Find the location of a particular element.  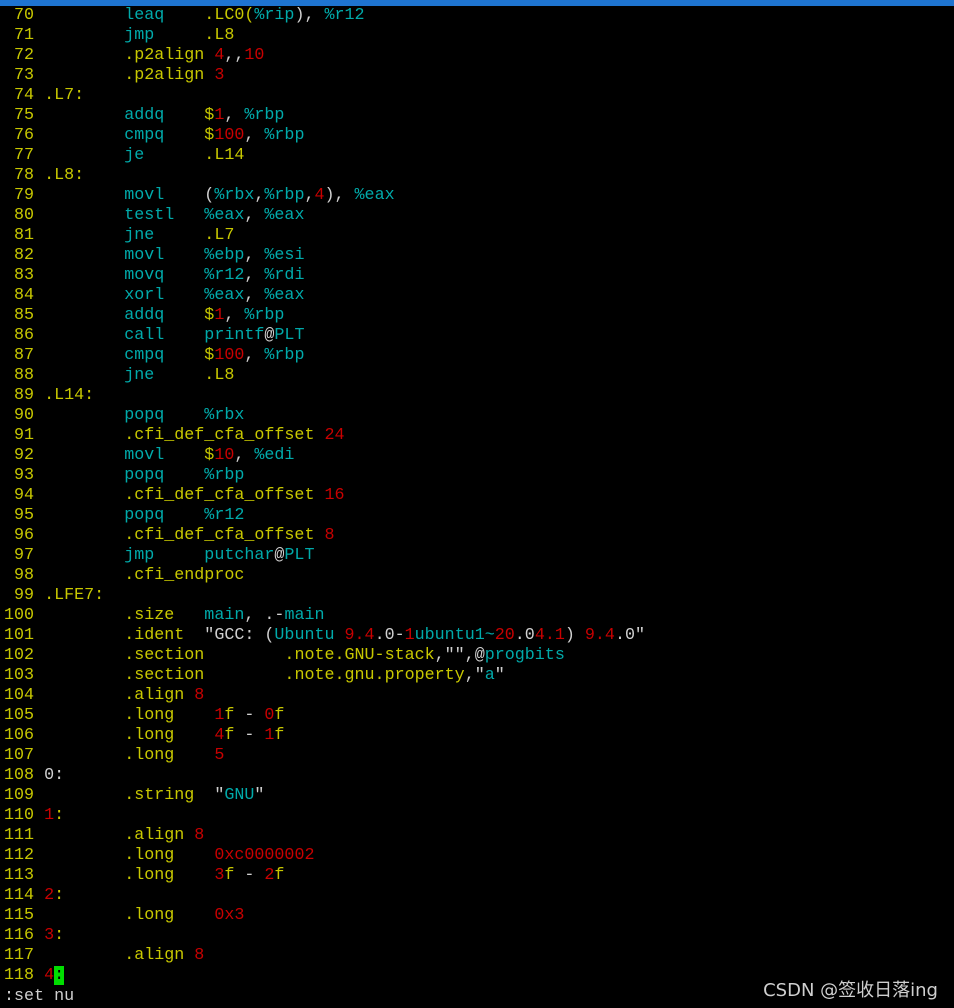

code-line: 96 .cfi_def_cfa_offset 8 is located at coordinates (324, 536).